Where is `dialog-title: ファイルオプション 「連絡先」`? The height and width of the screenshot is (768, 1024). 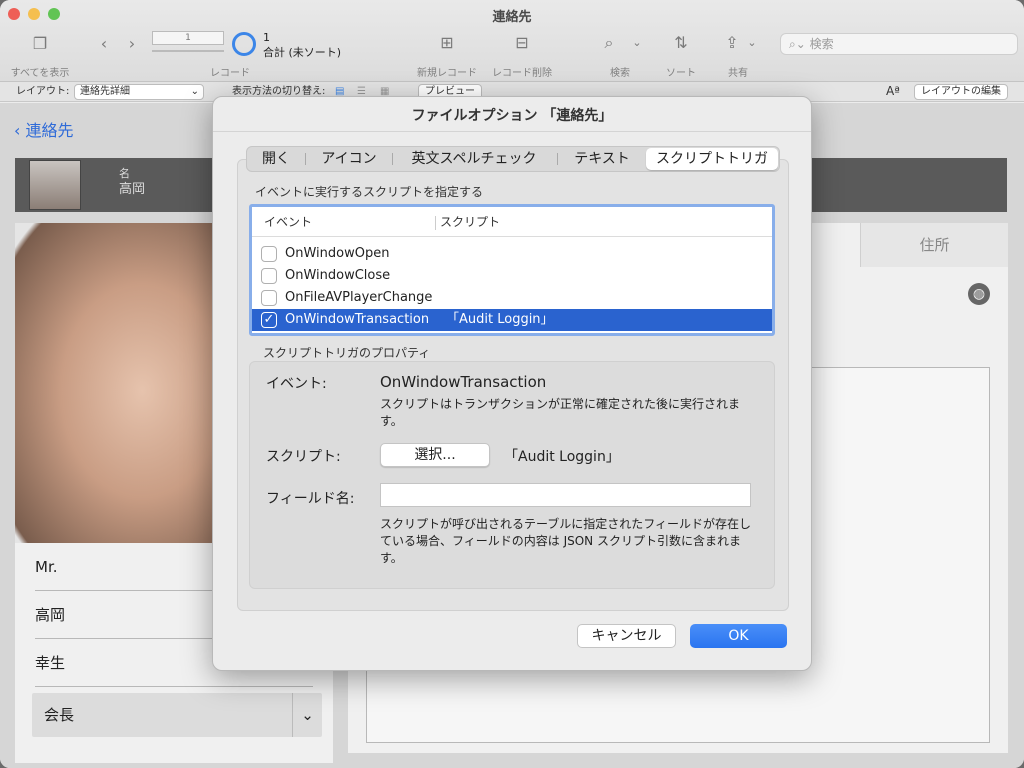 dialog-title: ファイルオプション 「連絡先」 is located at coordinates (512, 116).